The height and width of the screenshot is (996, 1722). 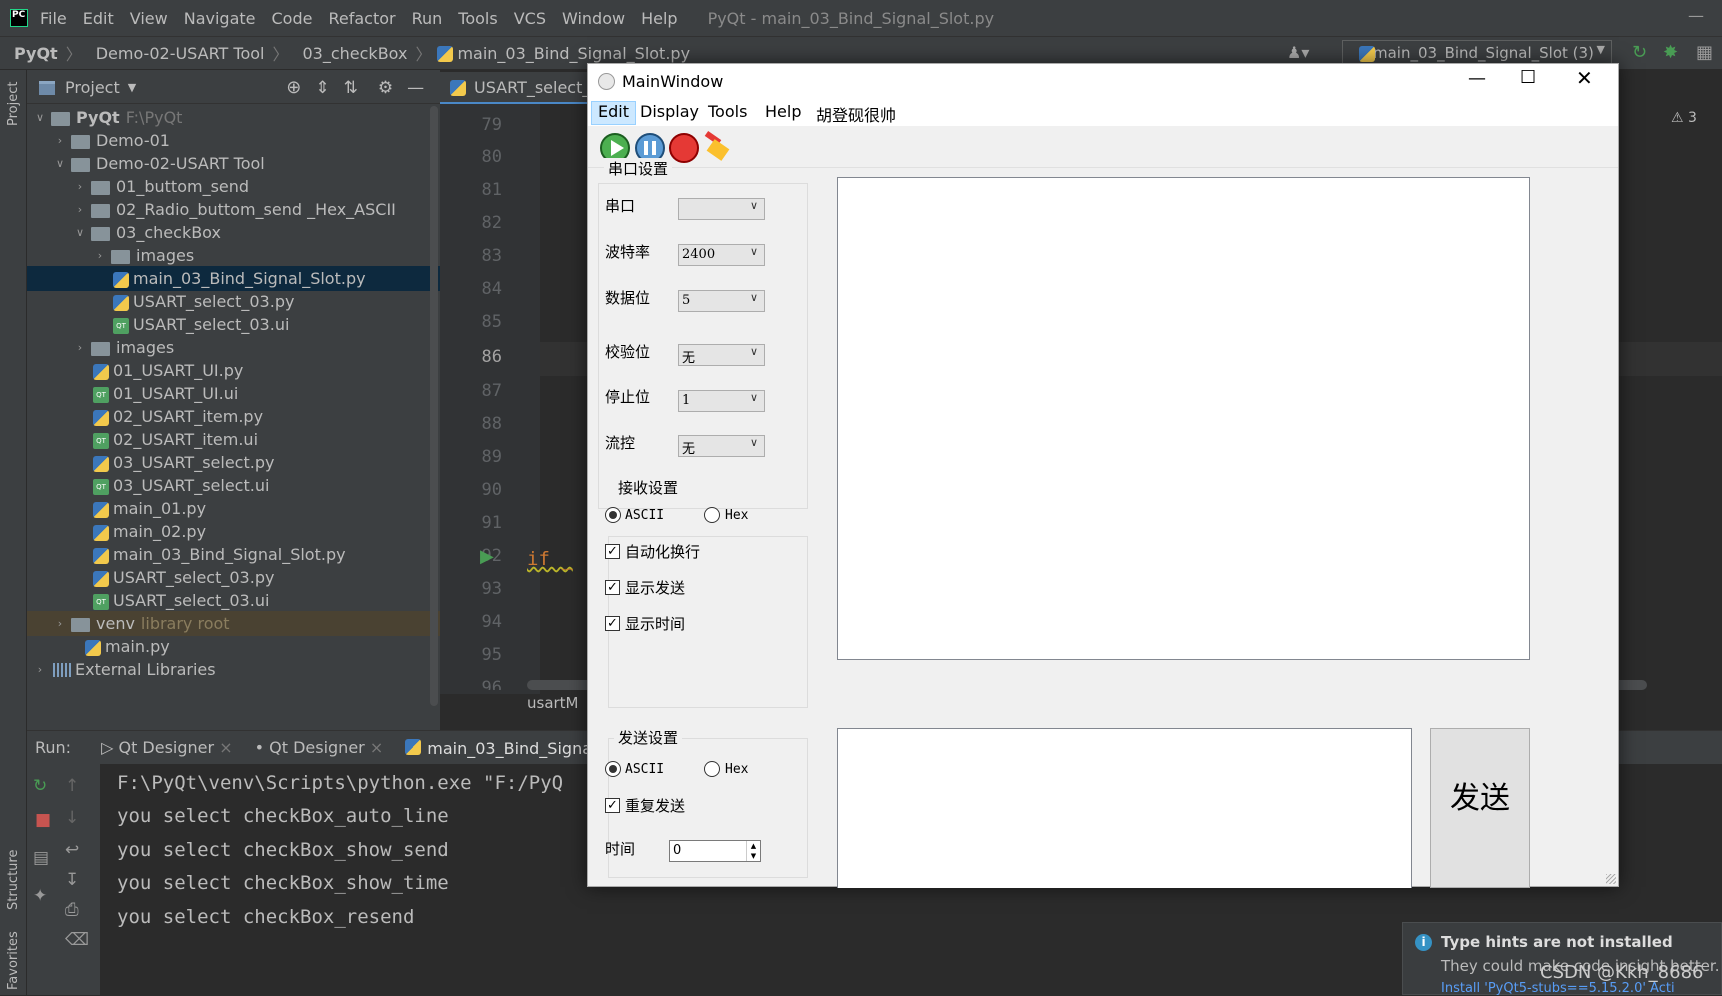 I want to click on gear-icon: ⚙, so click(x=385, y=88).